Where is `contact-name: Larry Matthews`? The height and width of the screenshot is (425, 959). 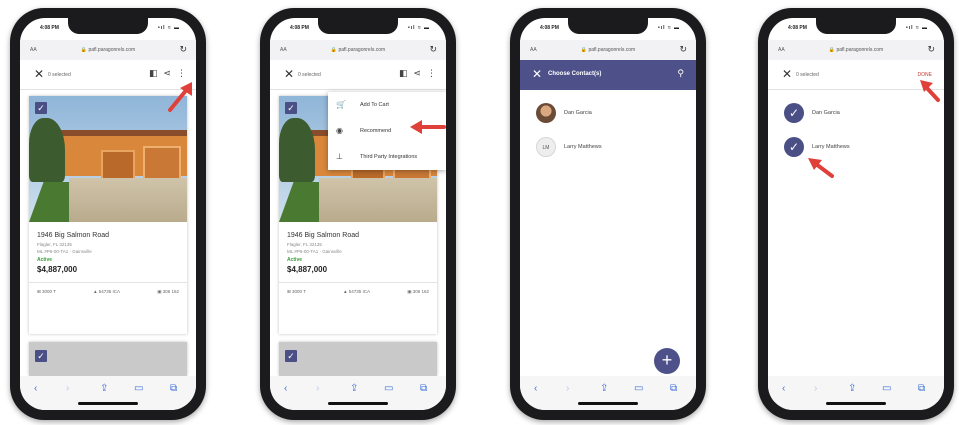 contact-name: Larry Matthews is located at coordinates (831, 147).